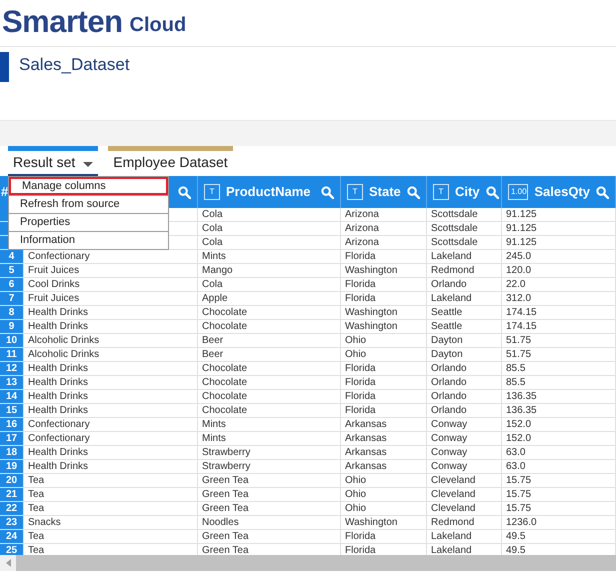 The height and width of the screenshot is (573, 616). What do you see at coordinates (464, 536) in the screenshot?
I see `table-cell: Lakeland` at bounding box center [464, 536].